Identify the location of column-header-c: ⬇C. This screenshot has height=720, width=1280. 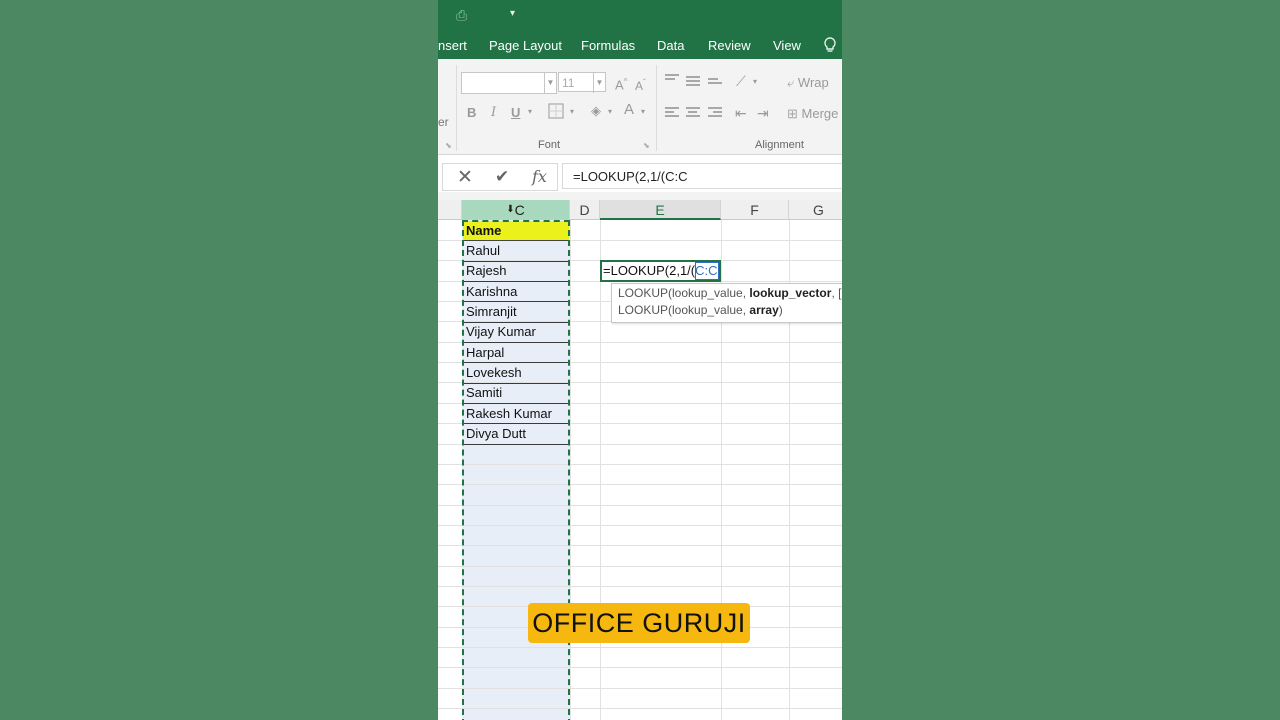
(516, 210).